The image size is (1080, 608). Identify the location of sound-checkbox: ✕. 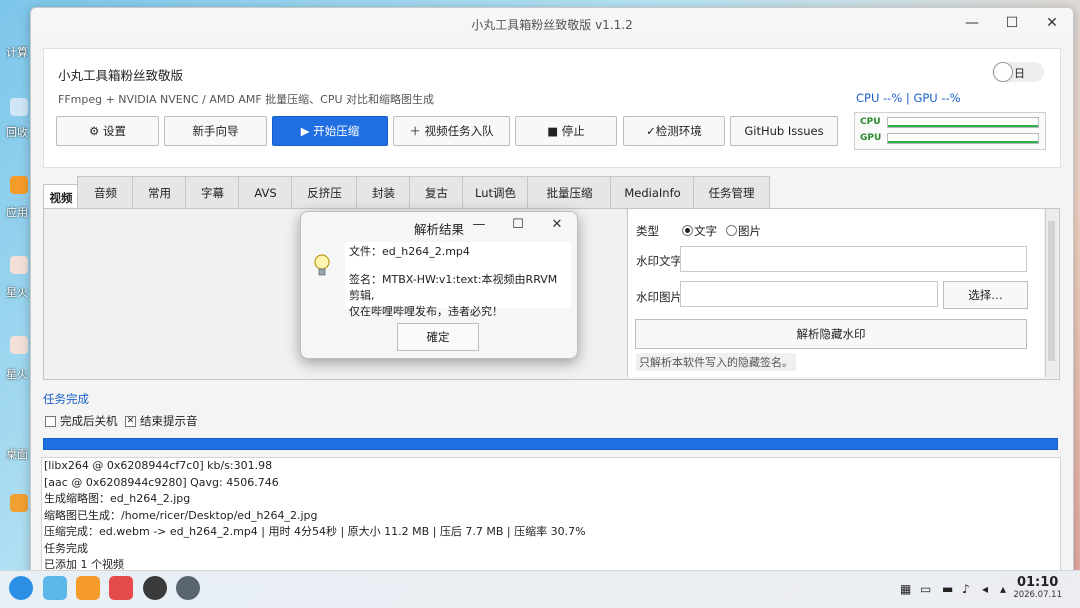
(130, 421).